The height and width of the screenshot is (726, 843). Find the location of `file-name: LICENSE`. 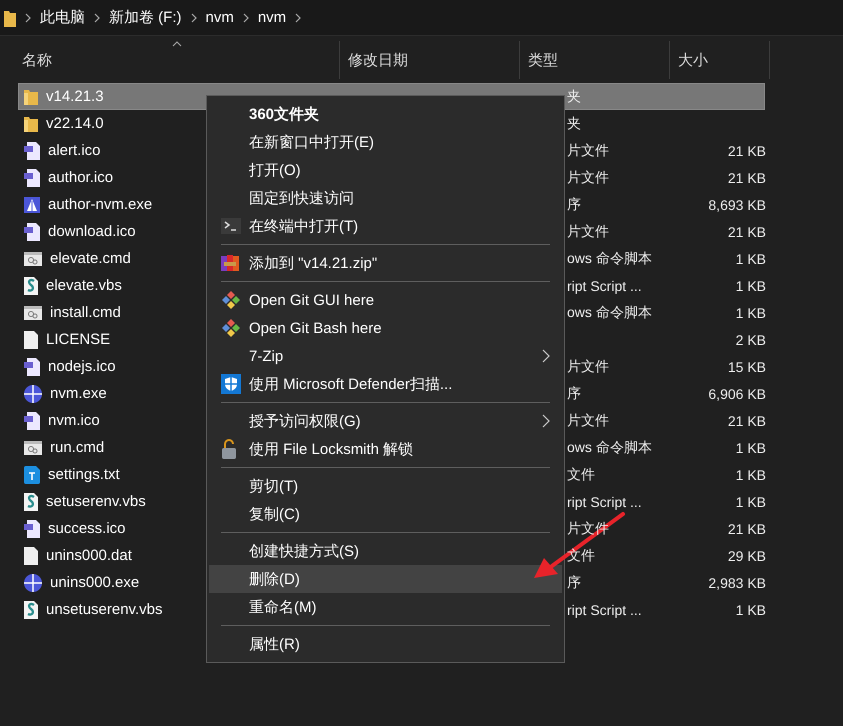

file-name: LICENSE is located at coordinates (78, 339).